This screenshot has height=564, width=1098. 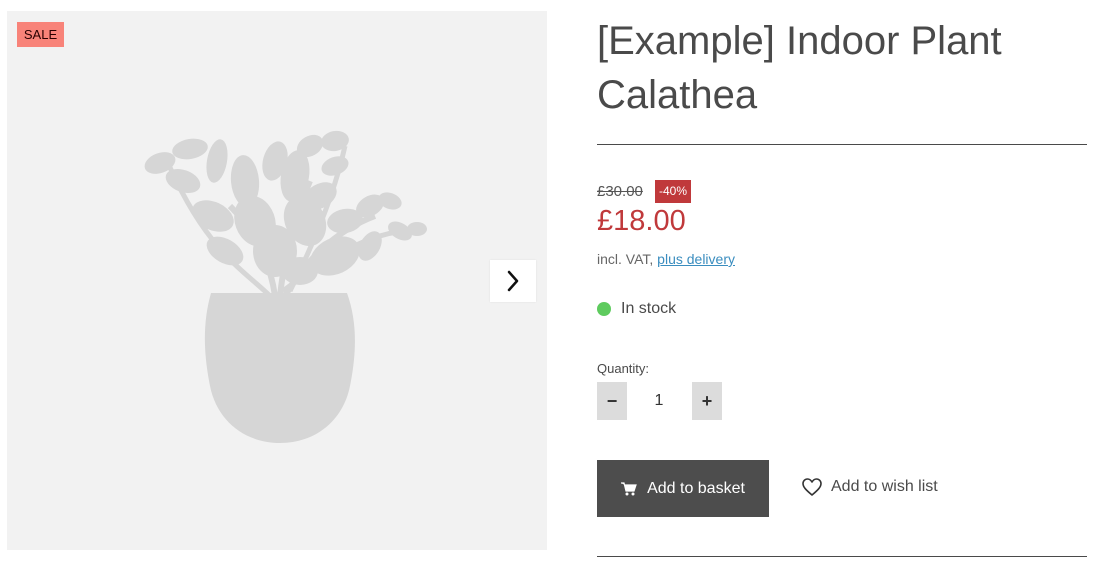 I want to click on next-image-button, so click(x=513, y=281).